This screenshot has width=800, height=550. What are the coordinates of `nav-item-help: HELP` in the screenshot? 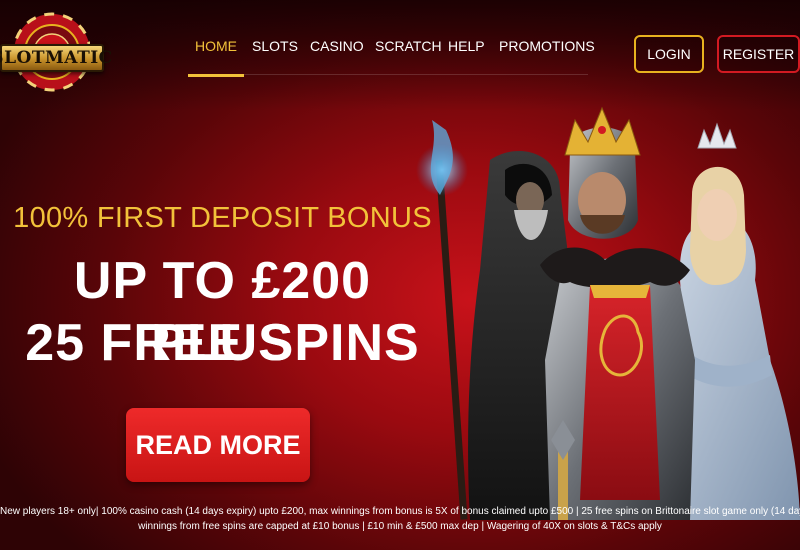 It's located at (466, 53).